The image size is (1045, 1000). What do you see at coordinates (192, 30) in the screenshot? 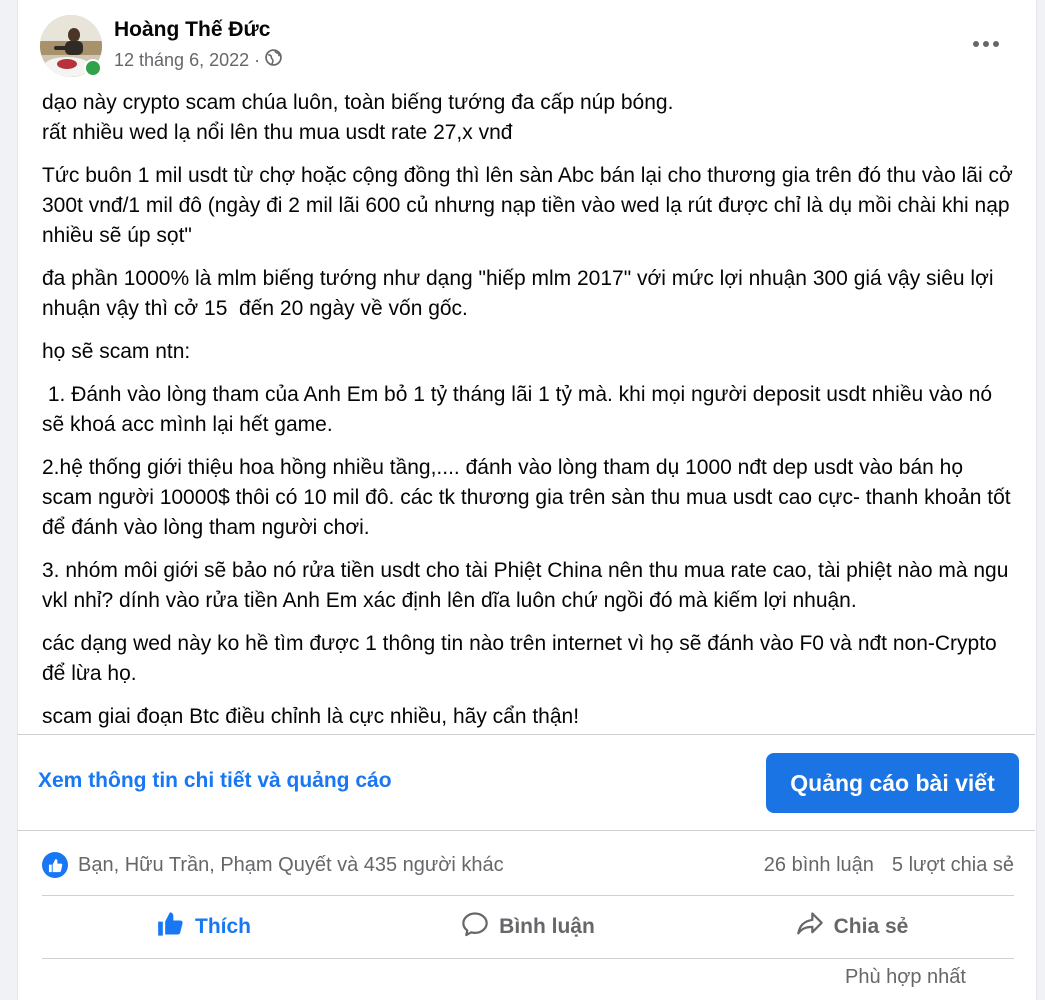
I see `author-name: Hoàng Thế Đức` at bounding box center [192, 30].